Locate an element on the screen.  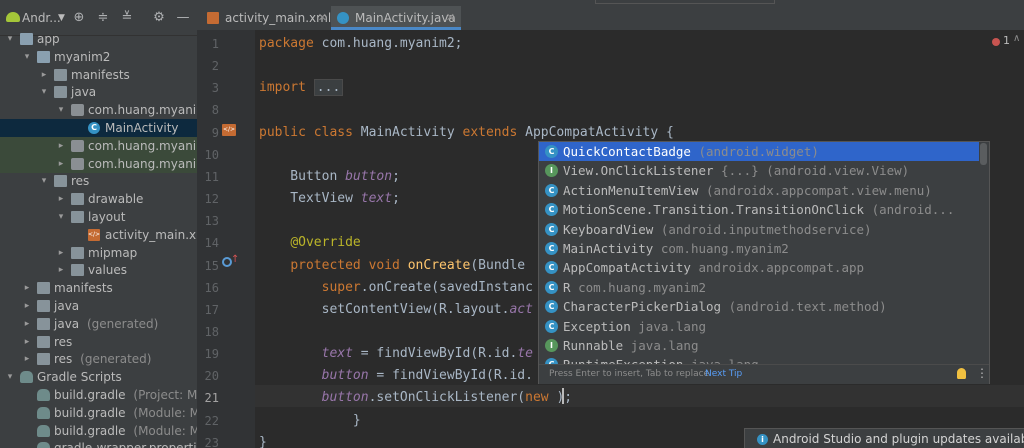
tree-item: ▸ java (generated) is located at coordinates (98, 324).